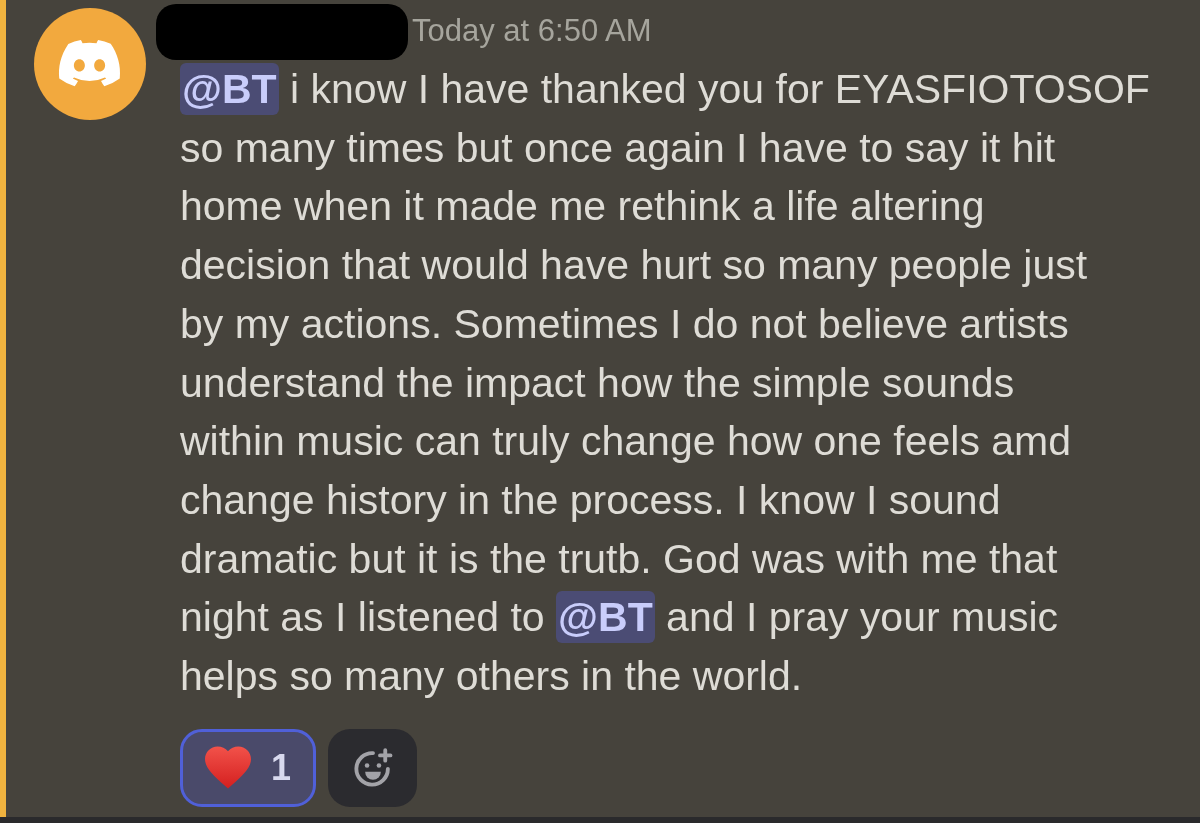  Describe the element at coordinates (228, 768) in the screenshot. I see `heart-icon` at that location.